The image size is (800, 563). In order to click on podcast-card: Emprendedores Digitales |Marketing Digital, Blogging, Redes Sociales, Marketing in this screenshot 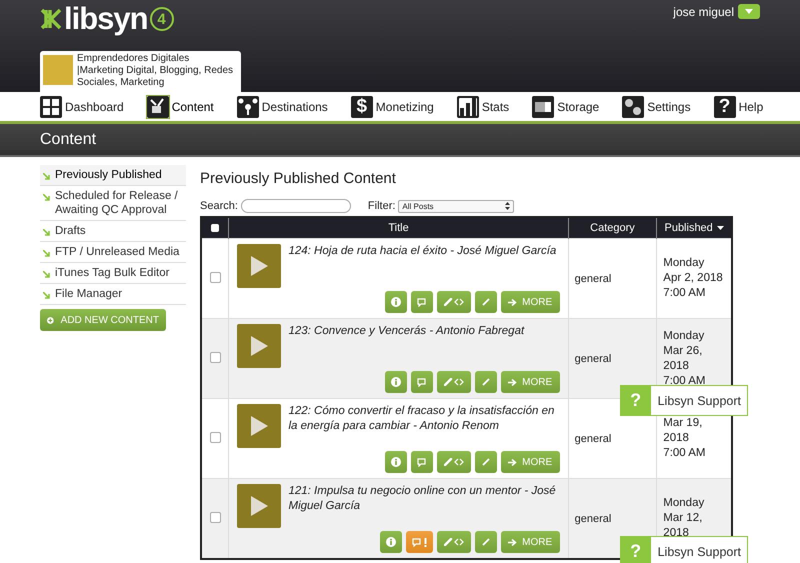, I will do `click(140, 71)`.